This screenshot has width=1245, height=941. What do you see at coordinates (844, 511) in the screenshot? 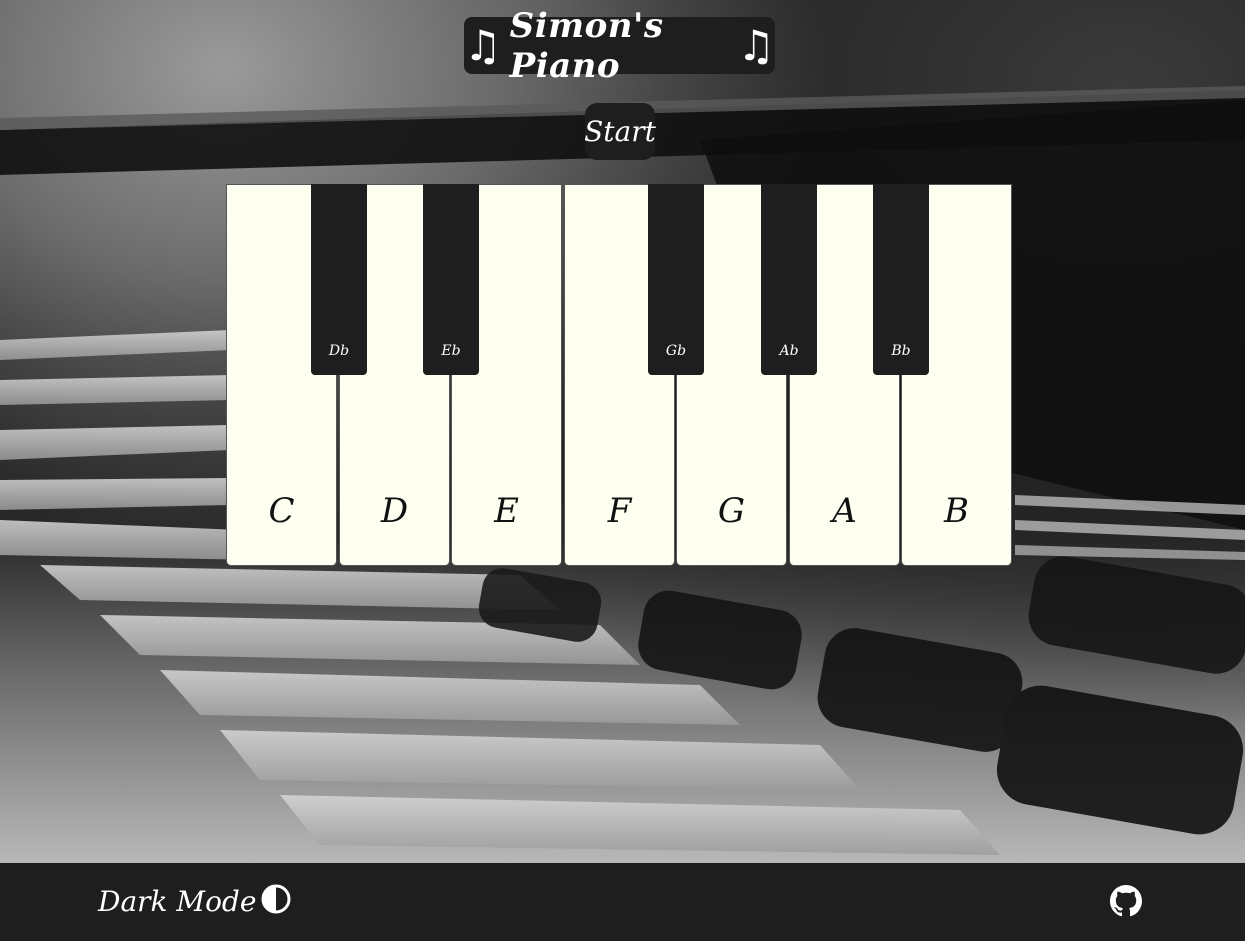
I see `key-label: A` at bounding box center [844, 511].